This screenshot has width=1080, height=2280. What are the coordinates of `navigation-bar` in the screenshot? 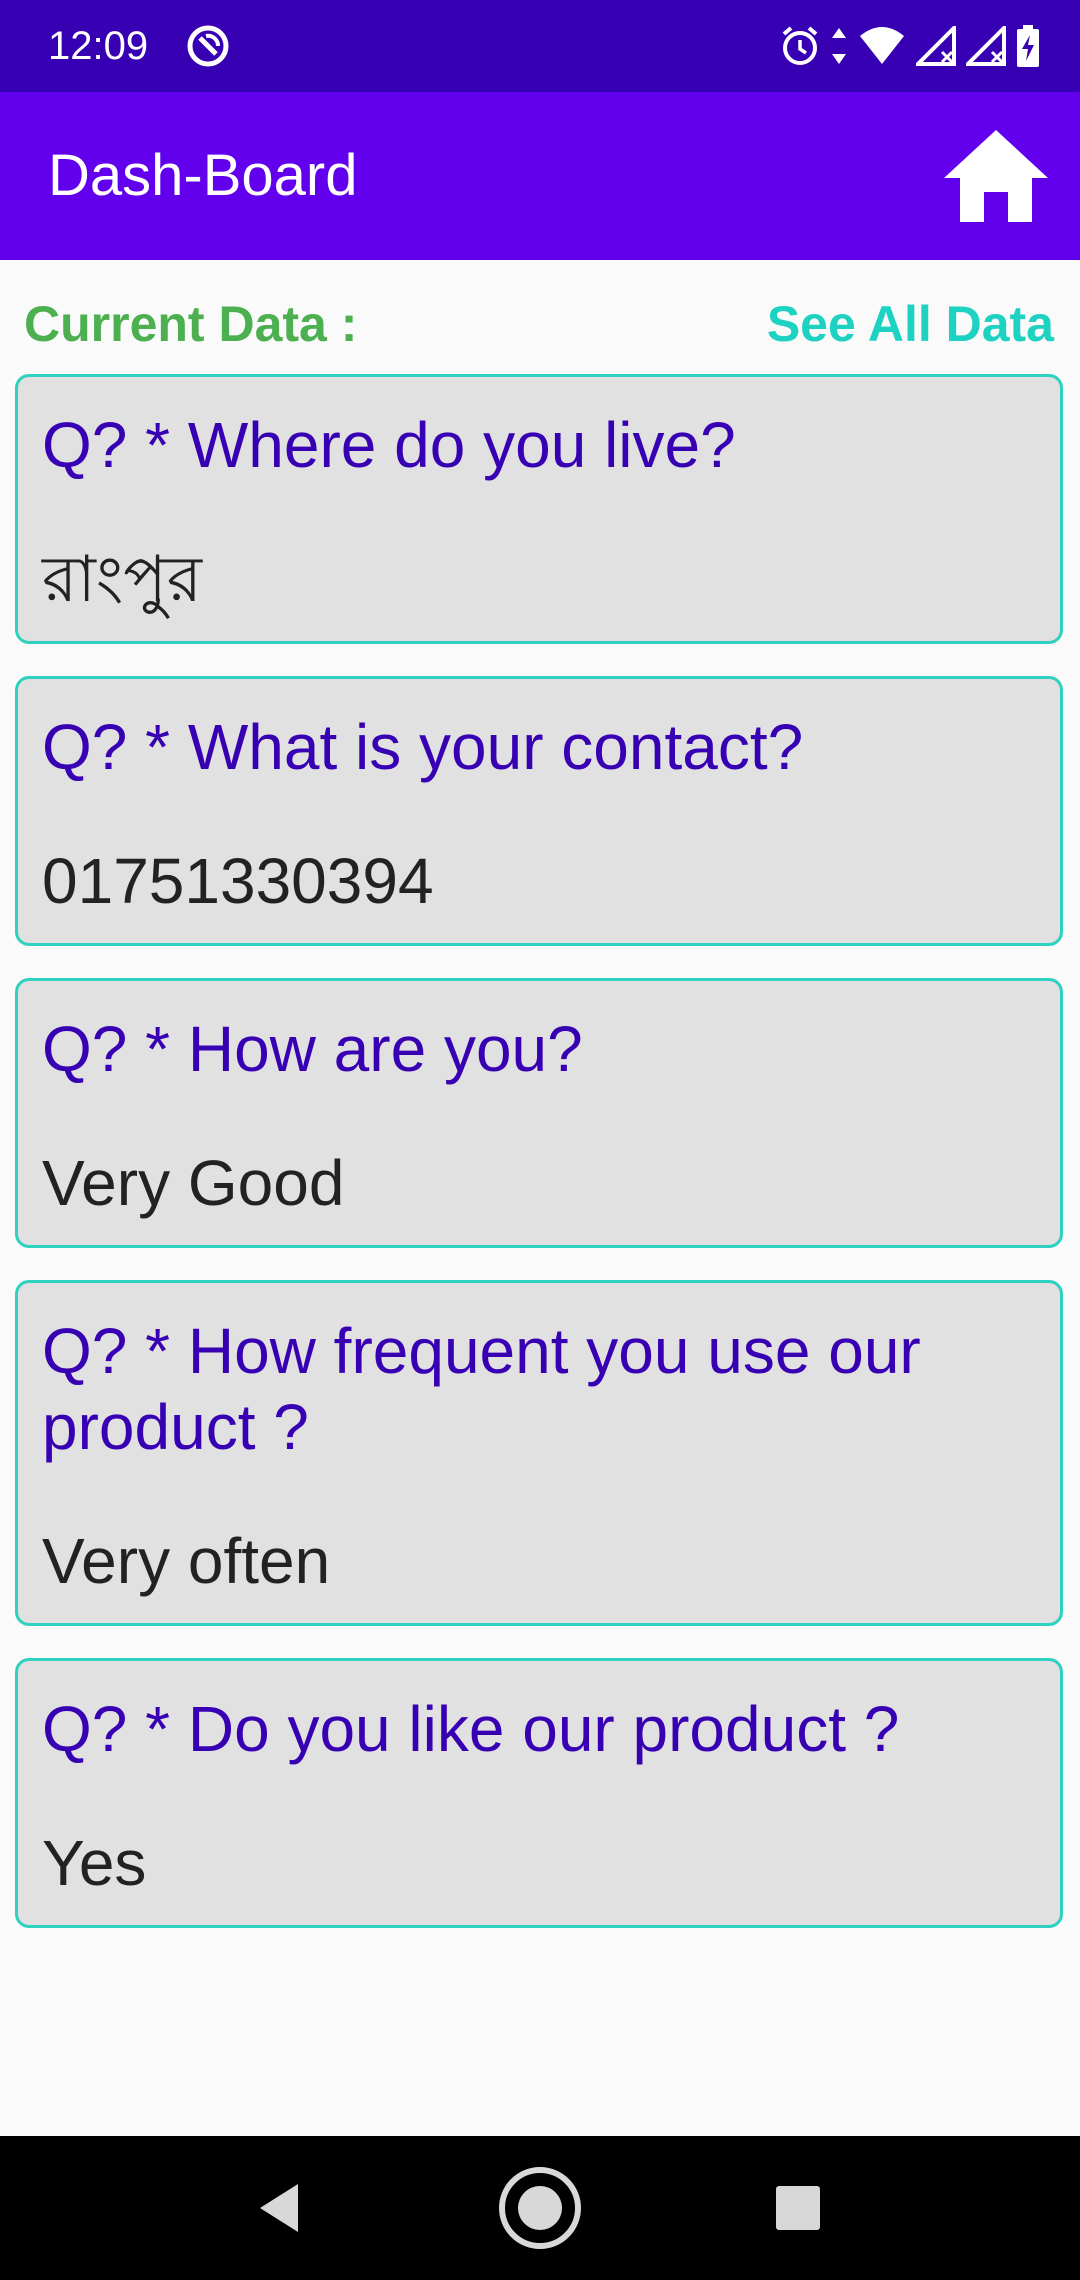 It's located at (540, 2208).